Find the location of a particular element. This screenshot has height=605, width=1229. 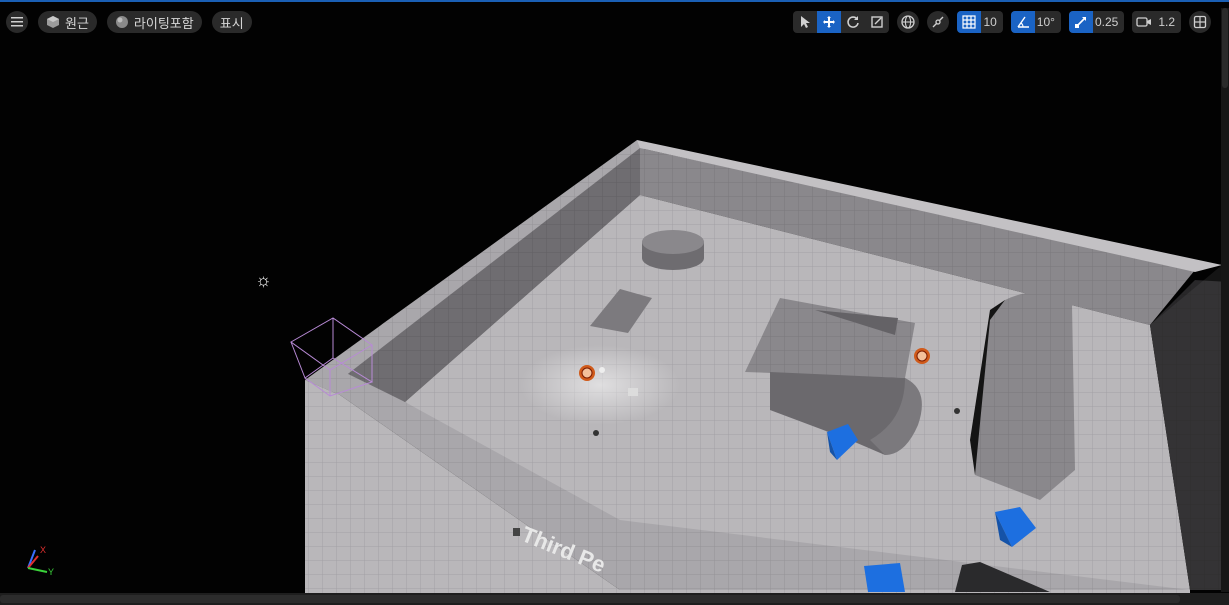

cursor-icon is located at coordinates (806, 22).